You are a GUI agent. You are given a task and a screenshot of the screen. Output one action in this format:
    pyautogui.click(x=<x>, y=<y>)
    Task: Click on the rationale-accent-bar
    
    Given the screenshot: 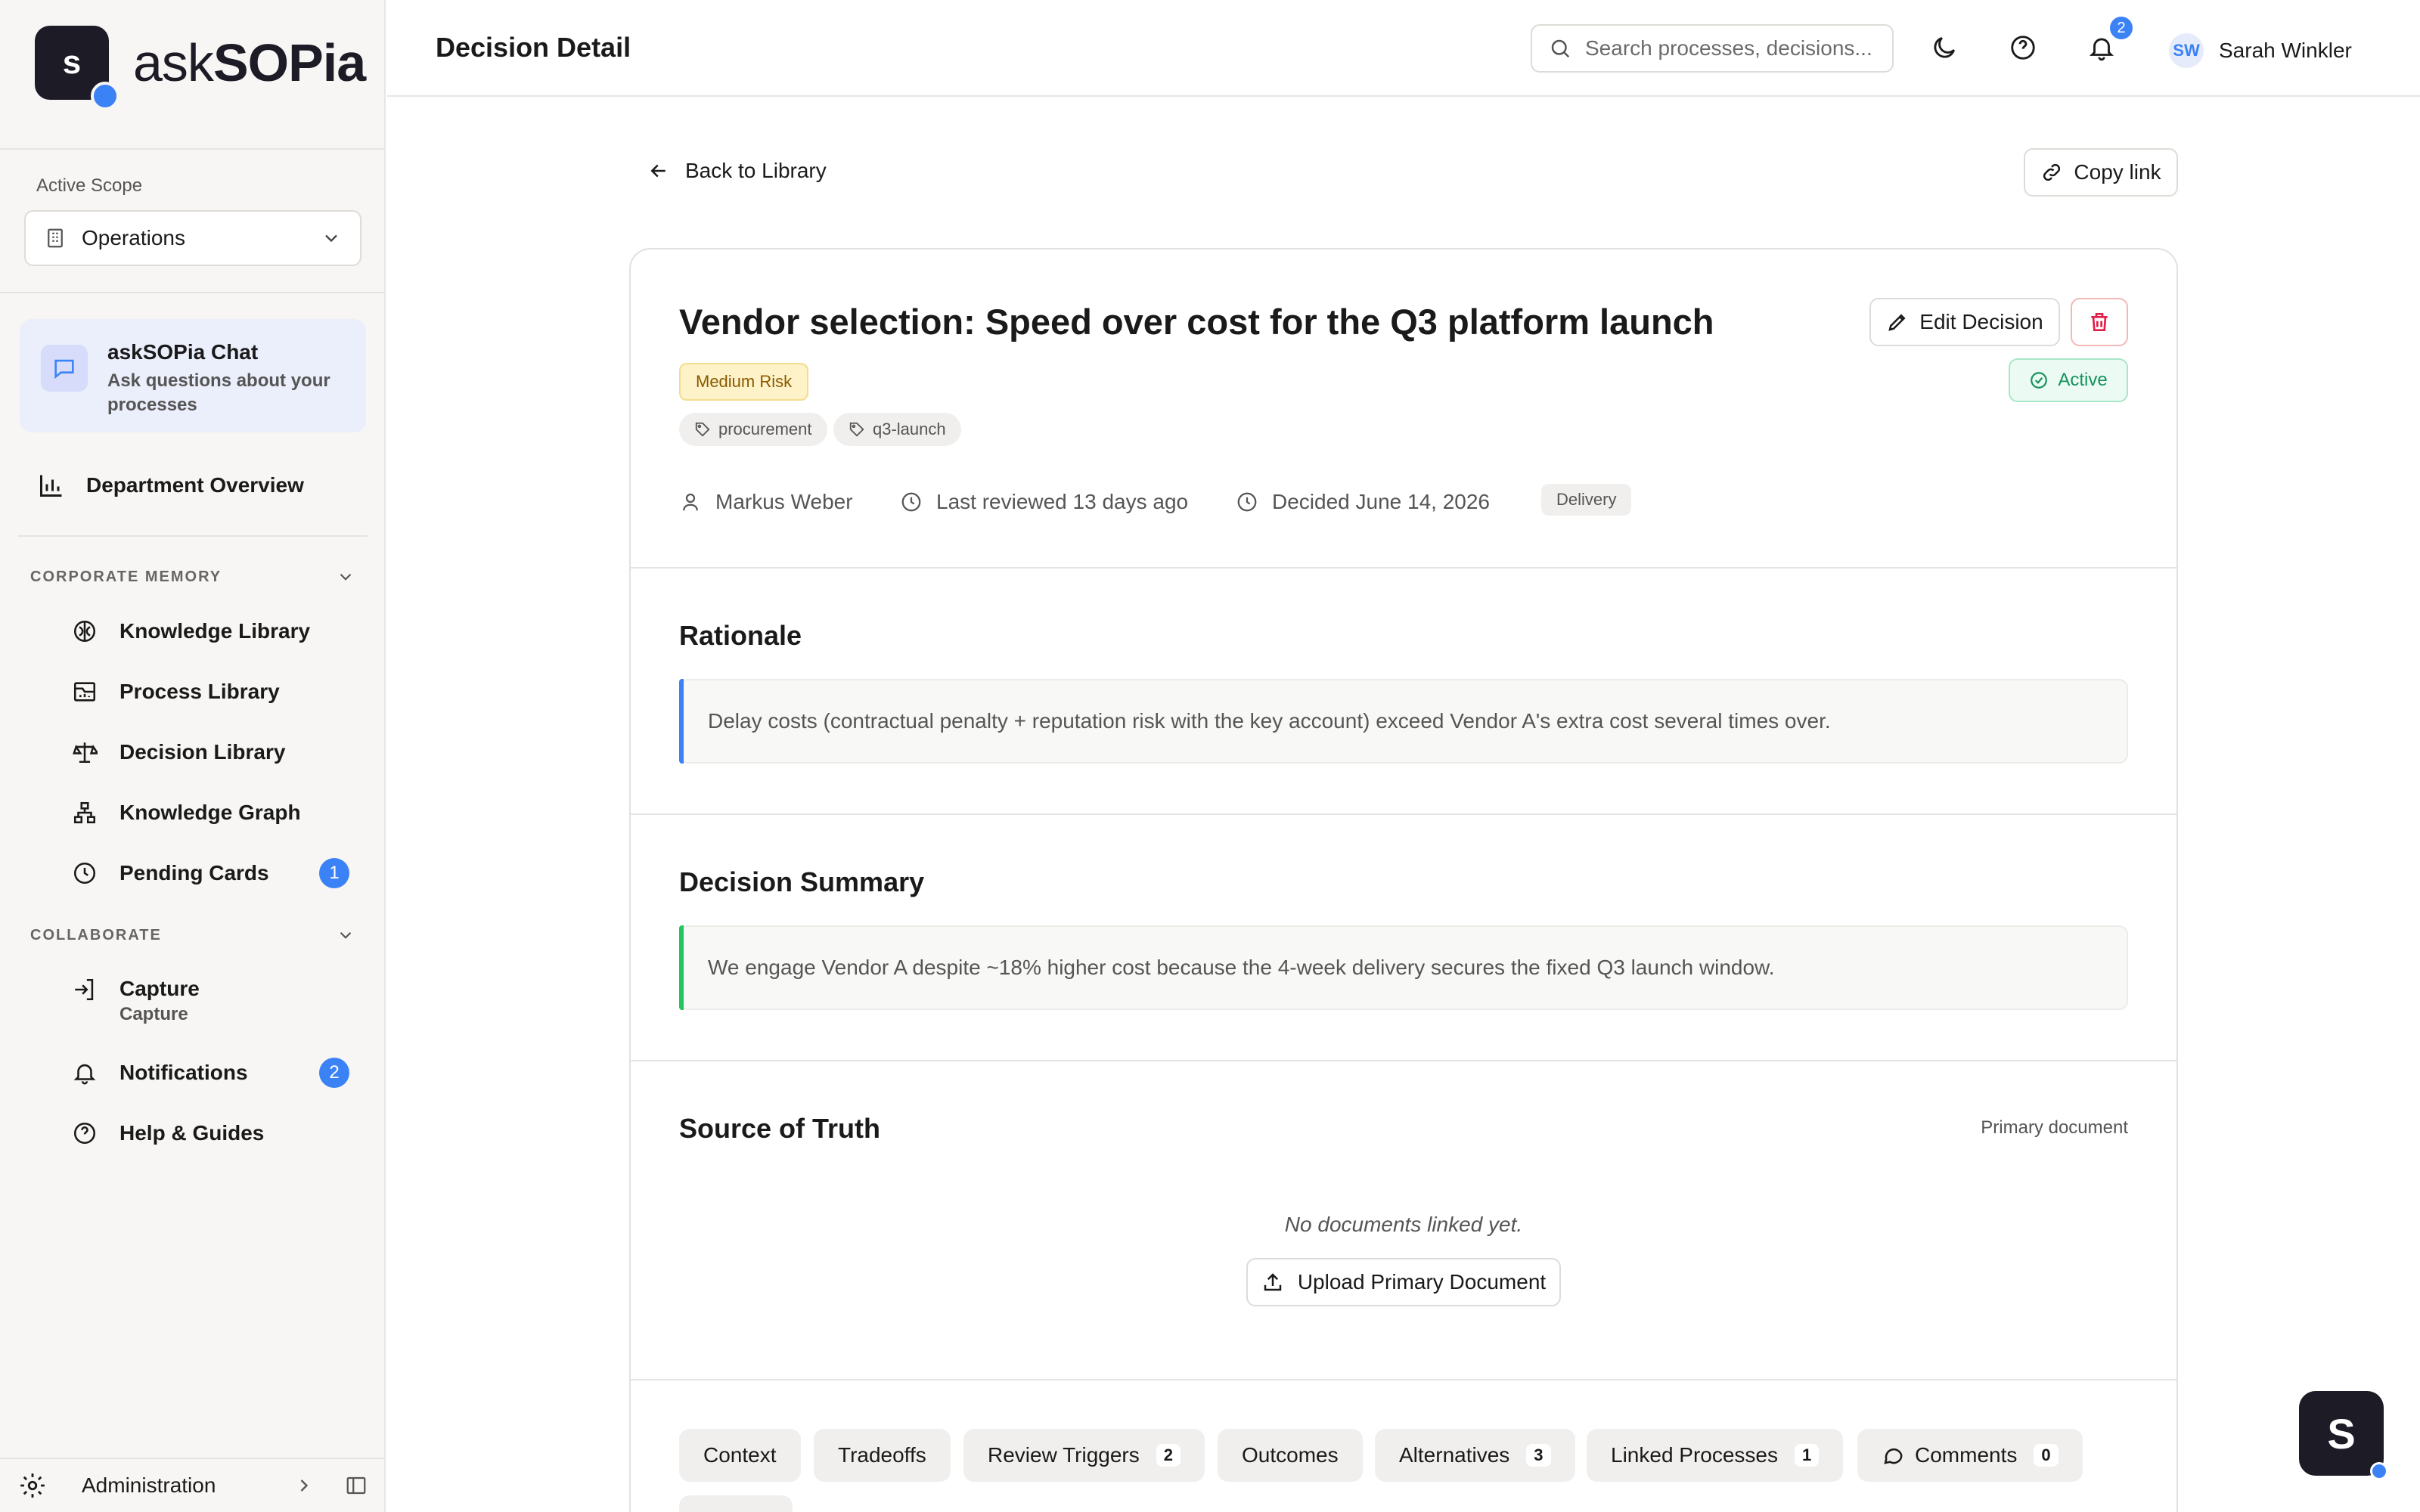 What is the action you would take?
    pyautogui.click(x=681, y=721)
    